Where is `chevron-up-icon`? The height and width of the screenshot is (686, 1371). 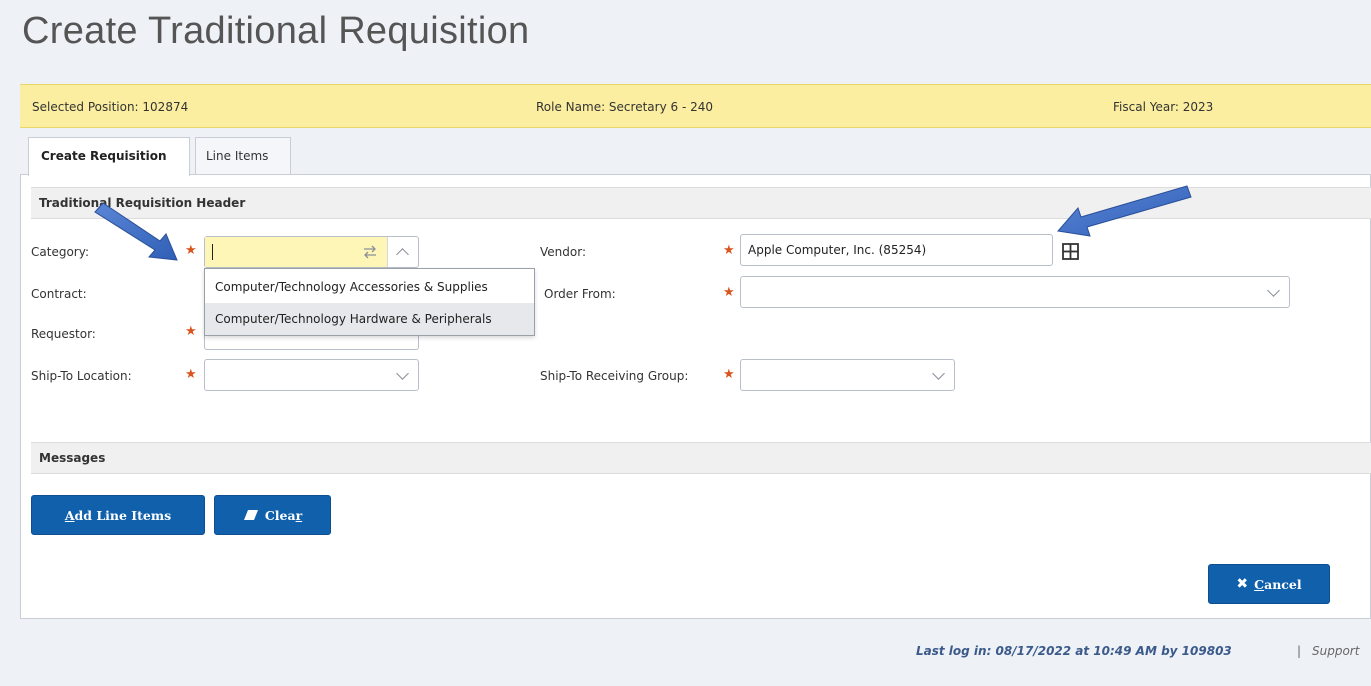
chevron-up-icon is located at coordinates (402, 254).